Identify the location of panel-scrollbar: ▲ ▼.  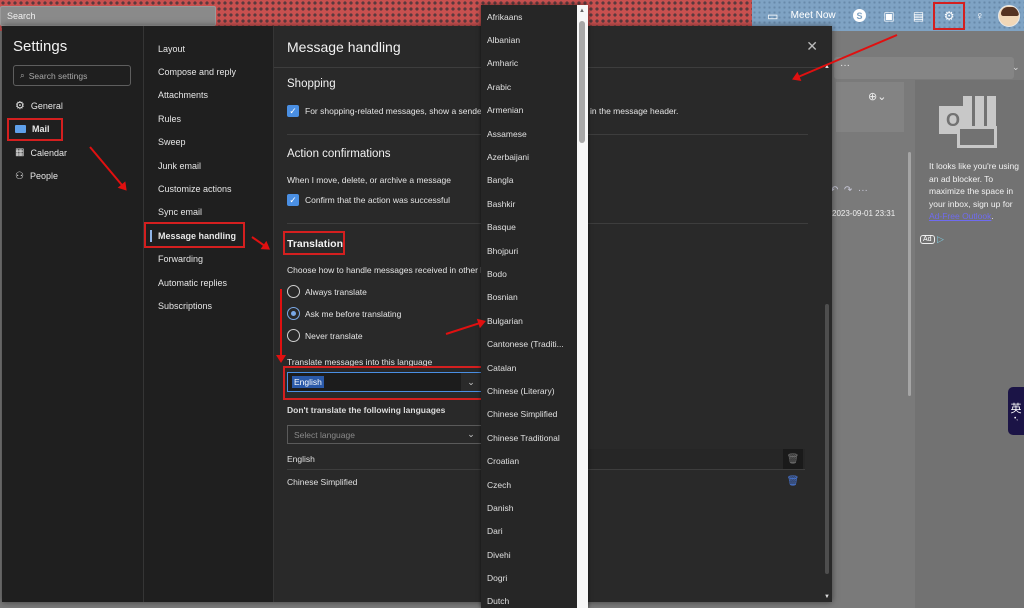
(827, 333).